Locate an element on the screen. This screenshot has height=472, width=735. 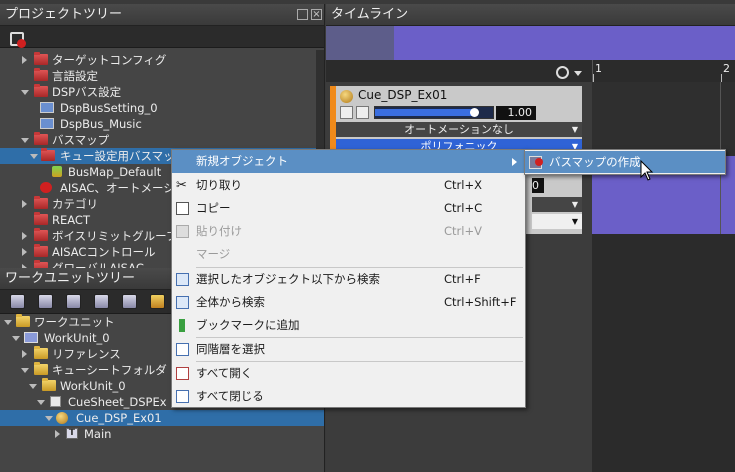
hierarchy-icon is located at coordinates (182, 349).